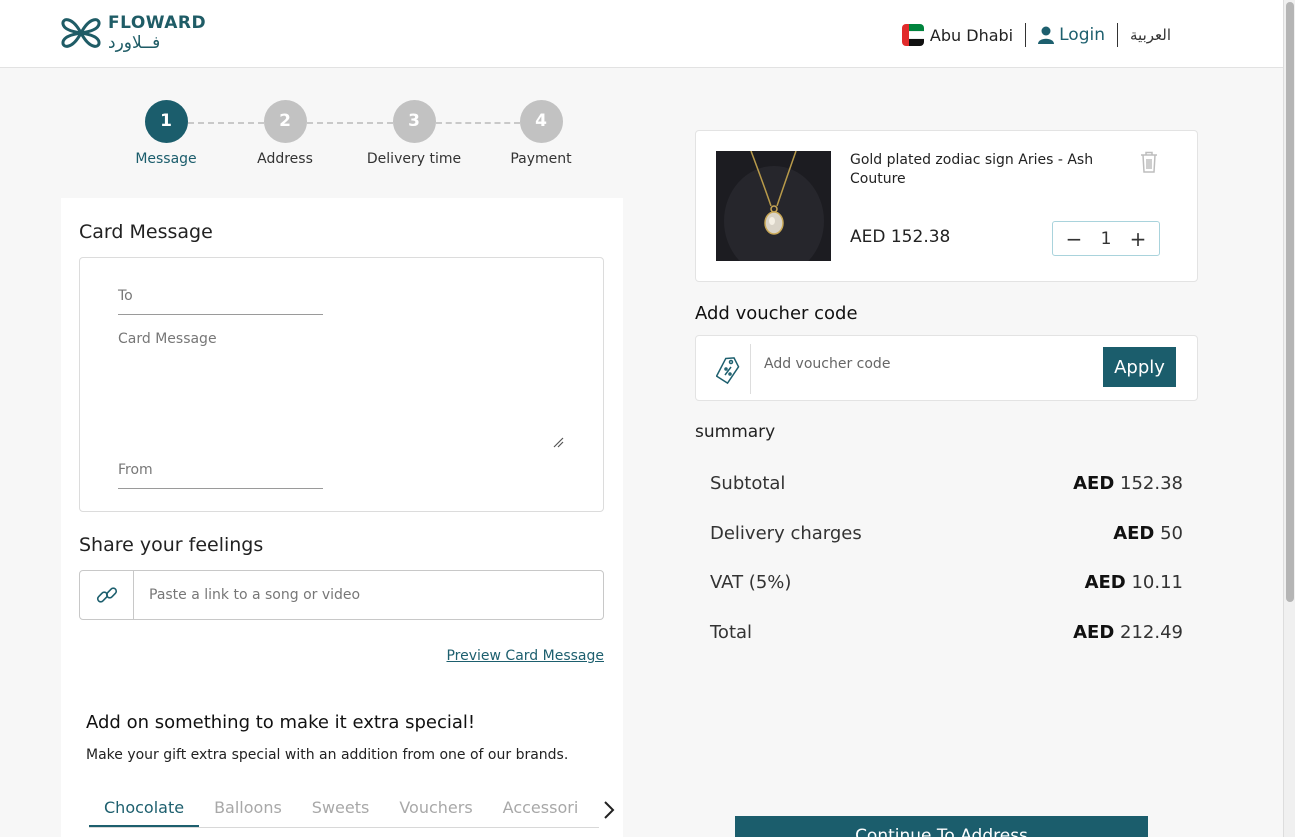 This screenshot has height=837, width=1295. I want to click on voucher-field: Apply, so click(946, 368).